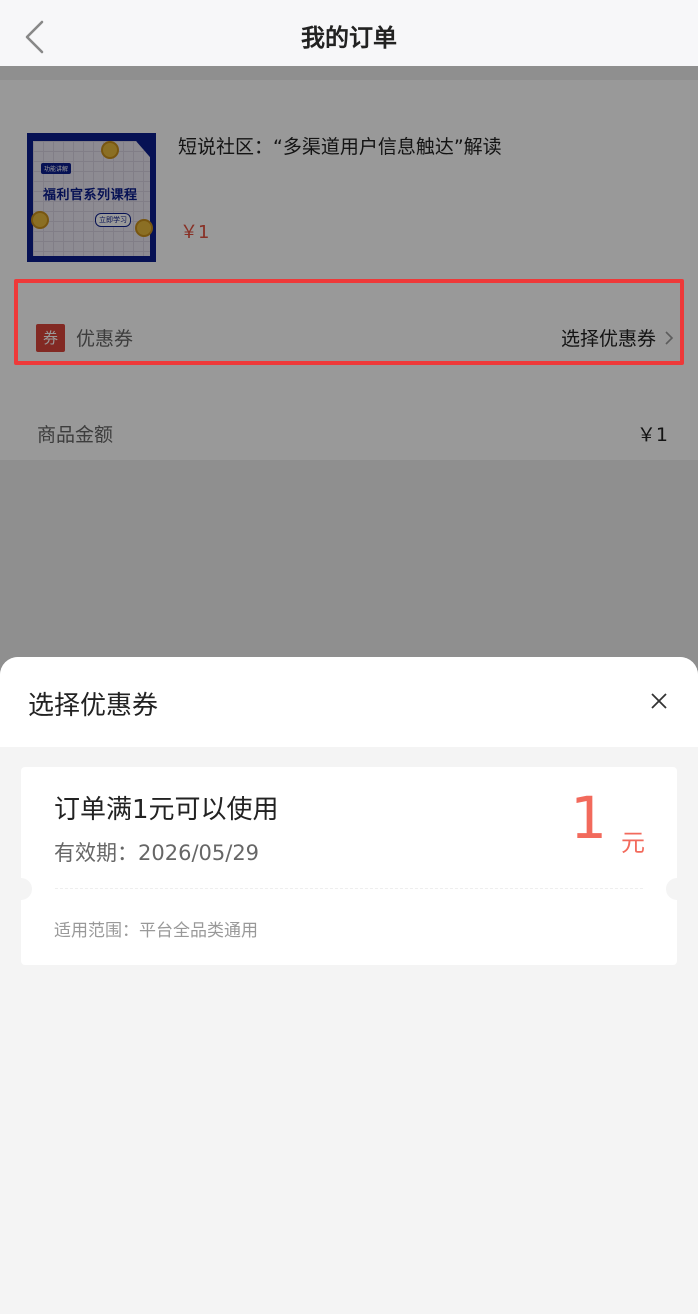 The width and height of the screenshot is (698, 1314). I want to click on nav-bar: 我的订单, so click(349, 33).